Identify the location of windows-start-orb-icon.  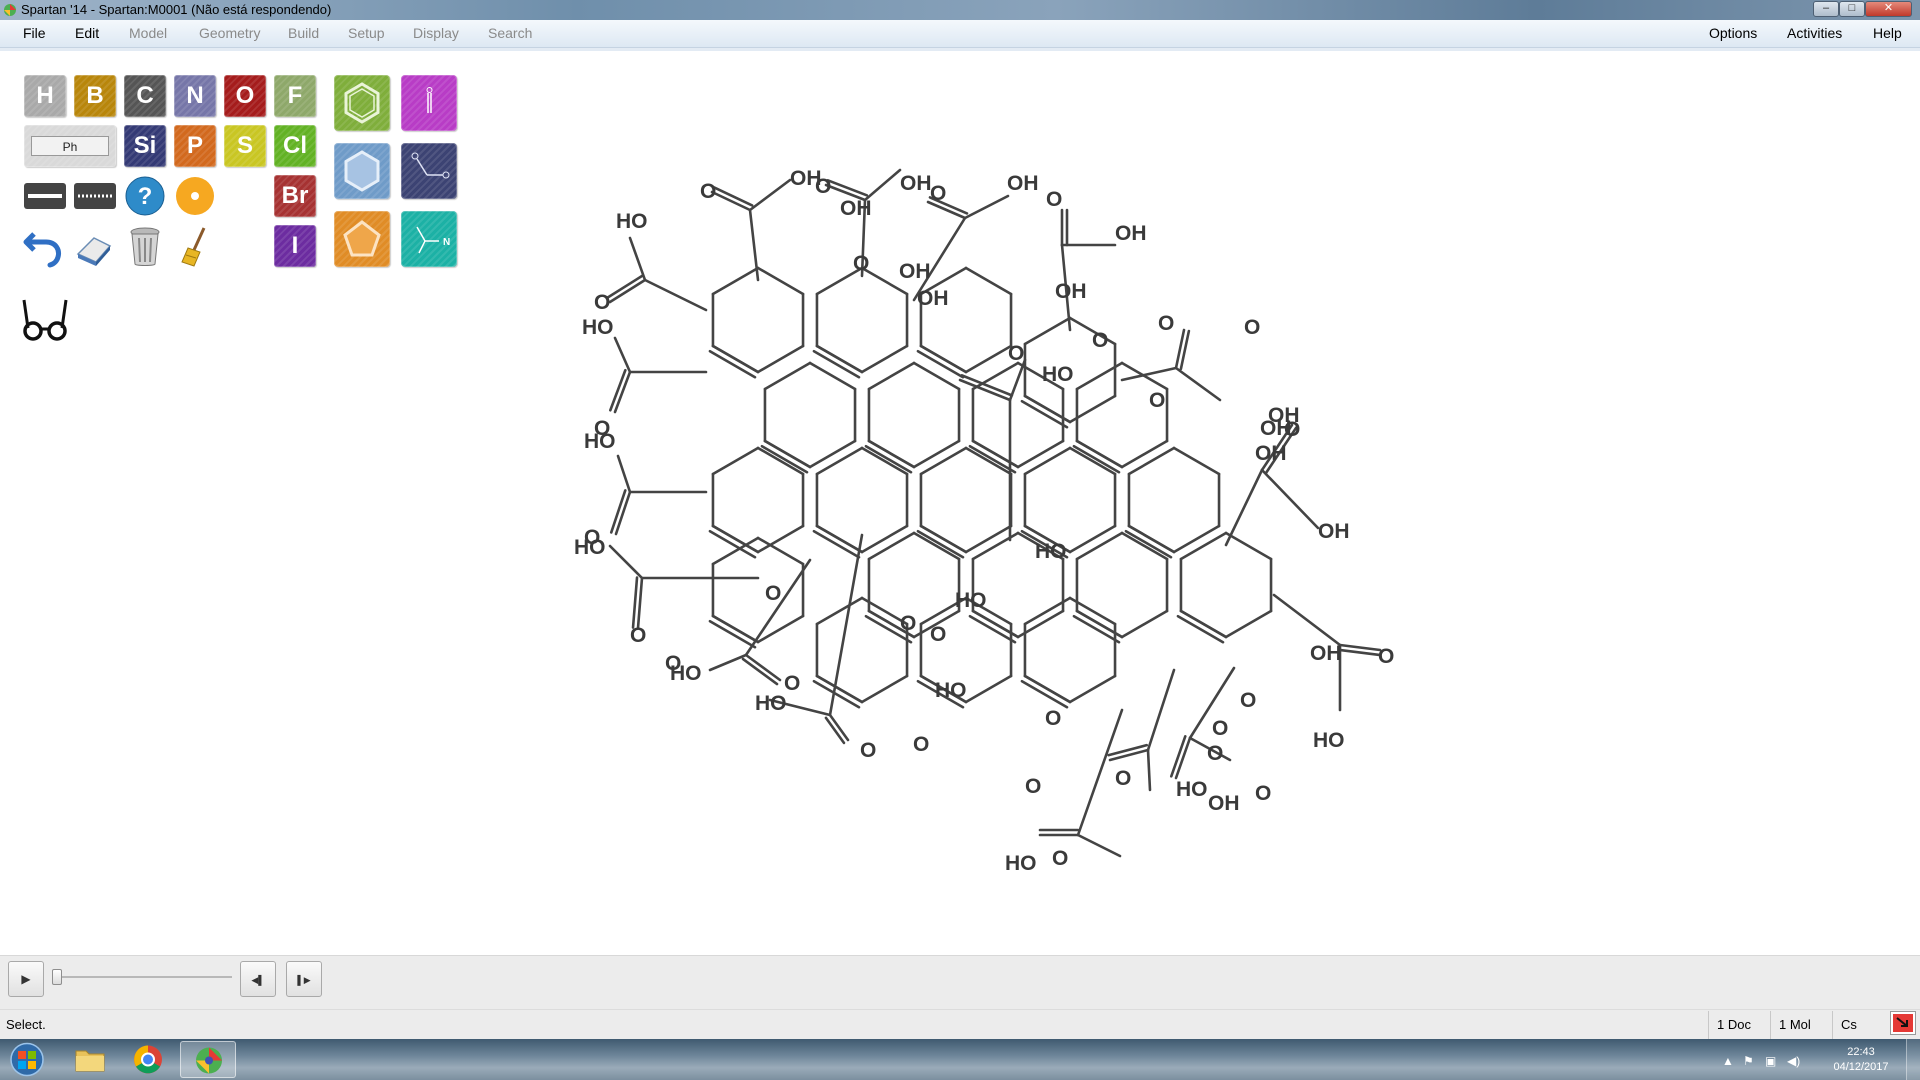
(27, 1059).